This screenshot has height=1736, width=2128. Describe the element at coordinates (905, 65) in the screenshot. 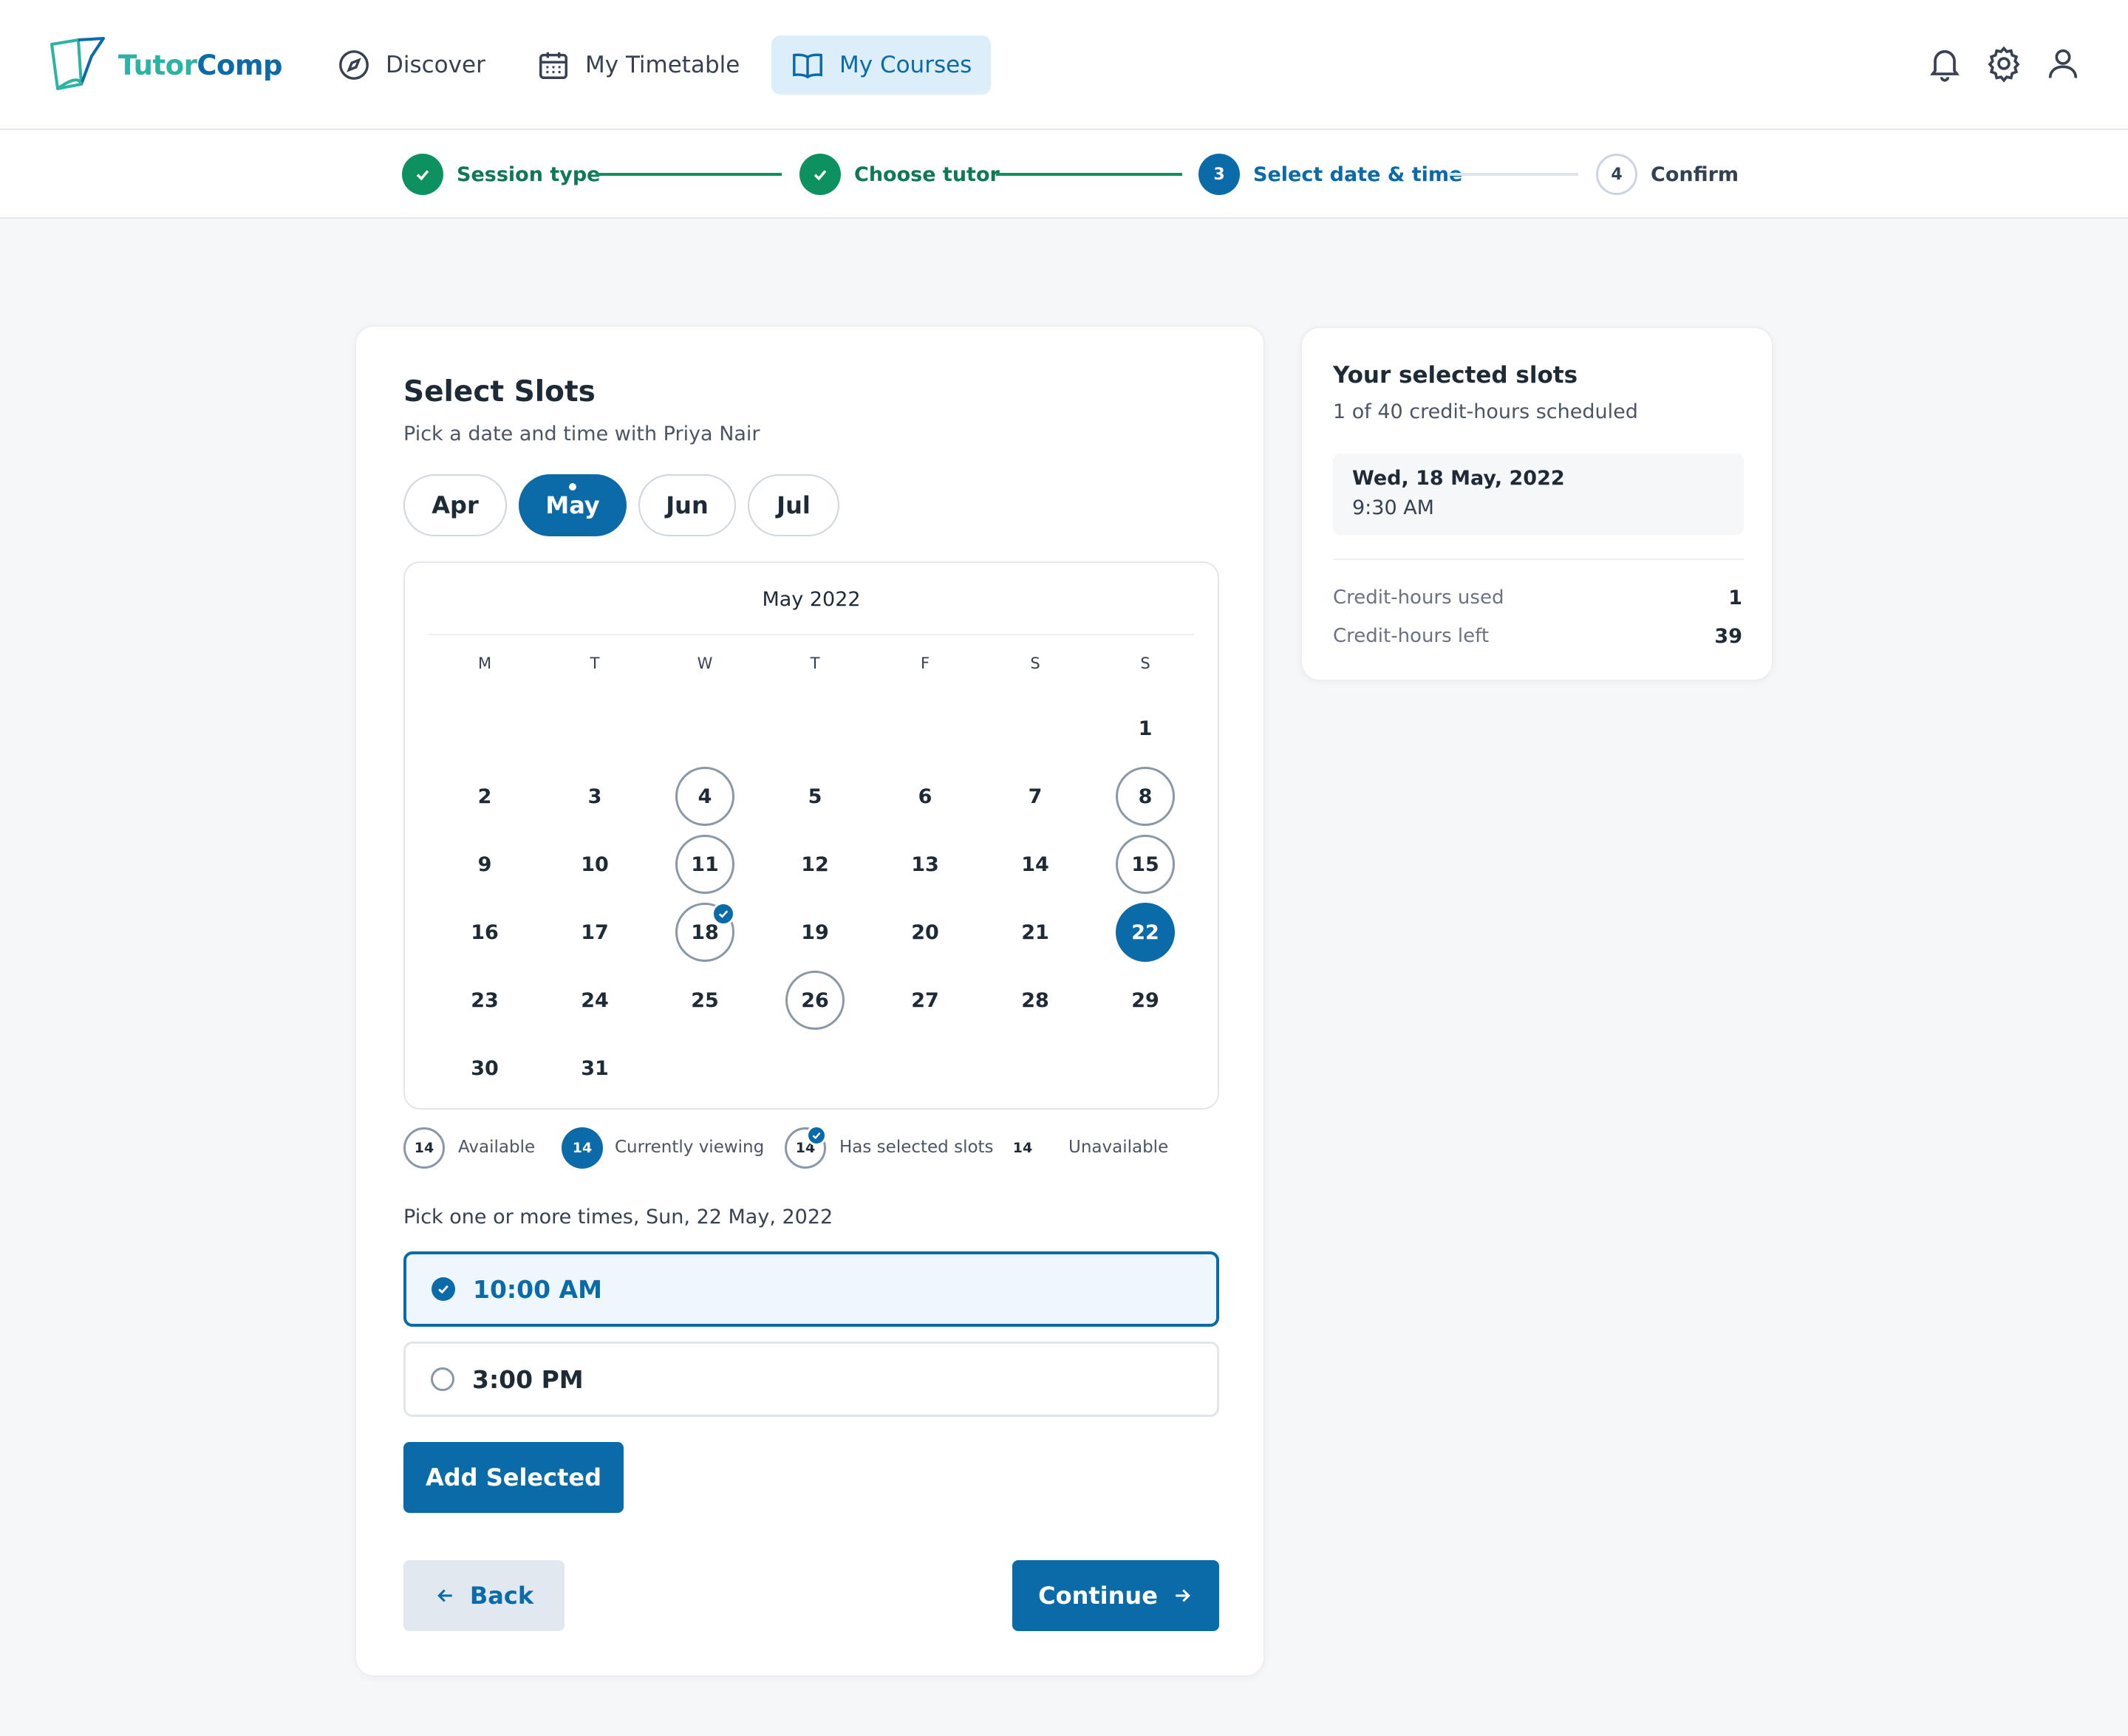

I see `nav-my-courses-label: My Courses` at that location.